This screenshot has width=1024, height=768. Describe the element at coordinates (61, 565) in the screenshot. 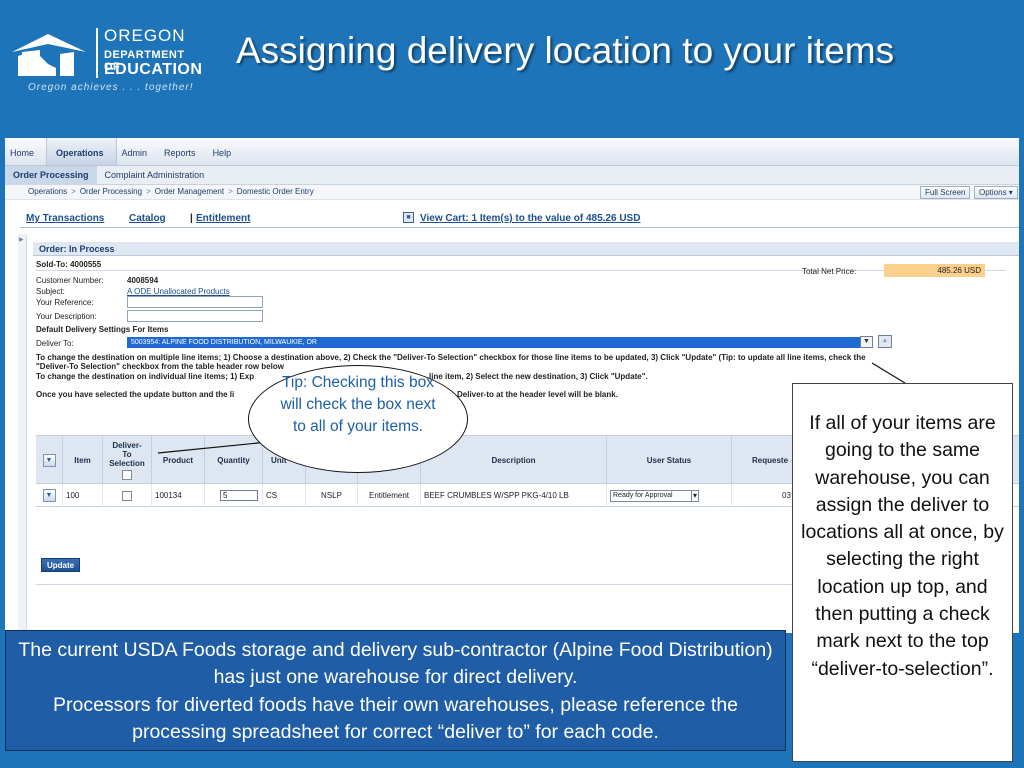

I see `update-button: Update` at that location.